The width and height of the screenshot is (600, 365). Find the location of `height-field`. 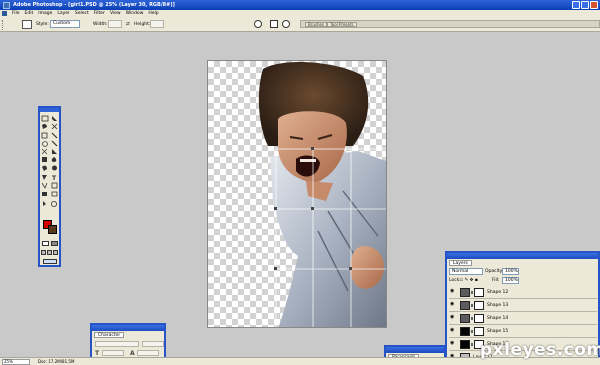

height-field is located at coordinates (157, 24).